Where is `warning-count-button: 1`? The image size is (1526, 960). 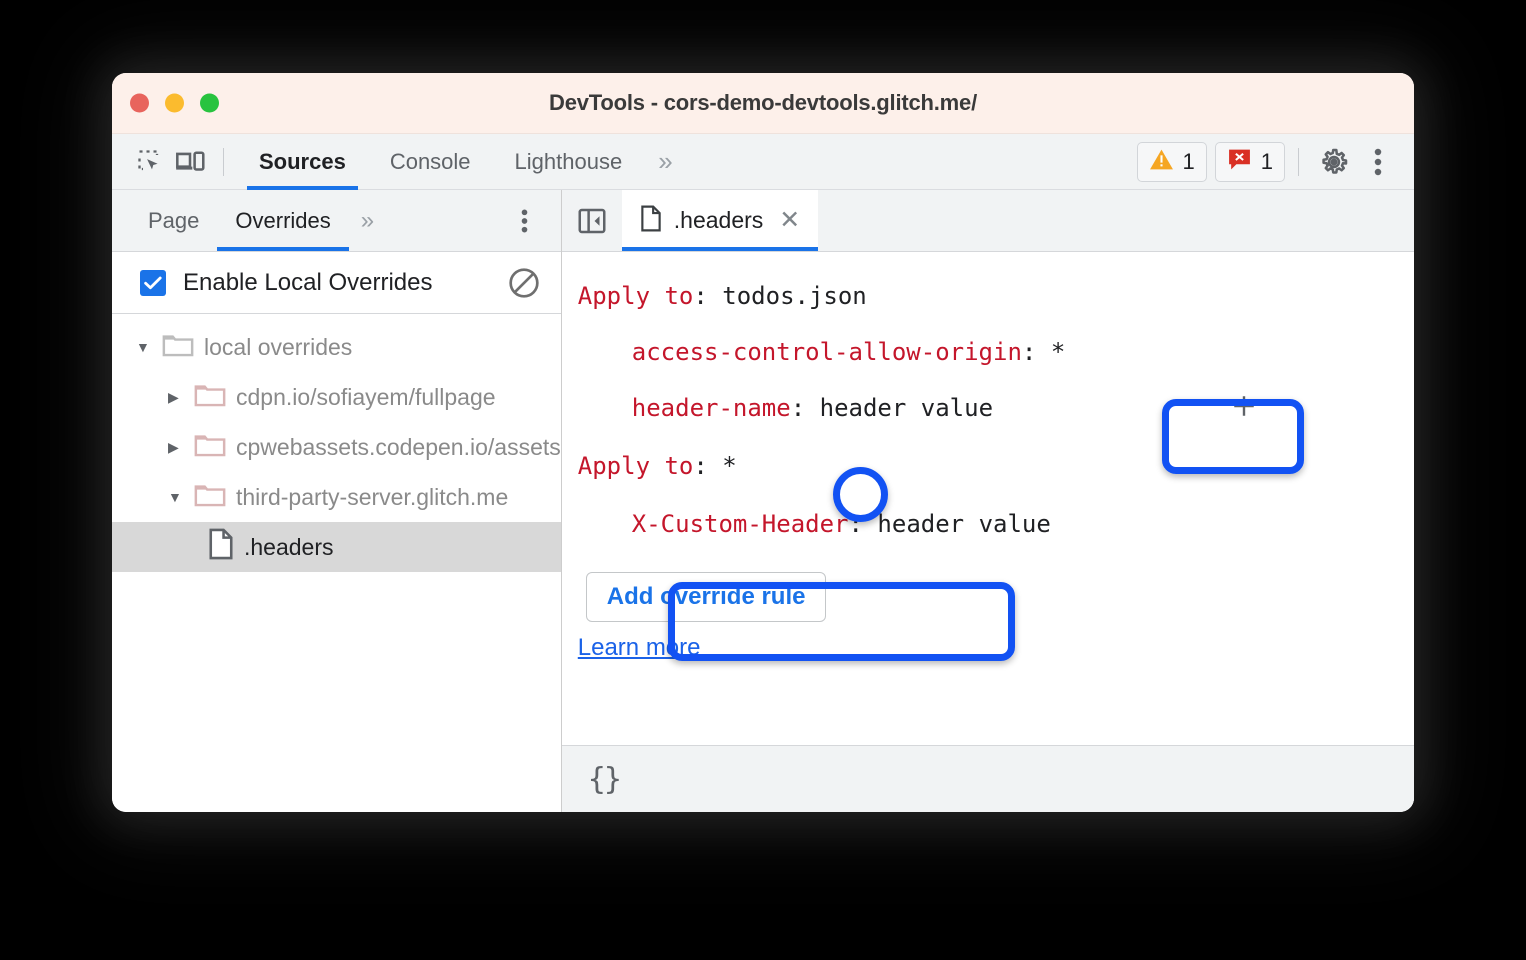
warning-count-button: 1 is located at coordinates (1171, 161).